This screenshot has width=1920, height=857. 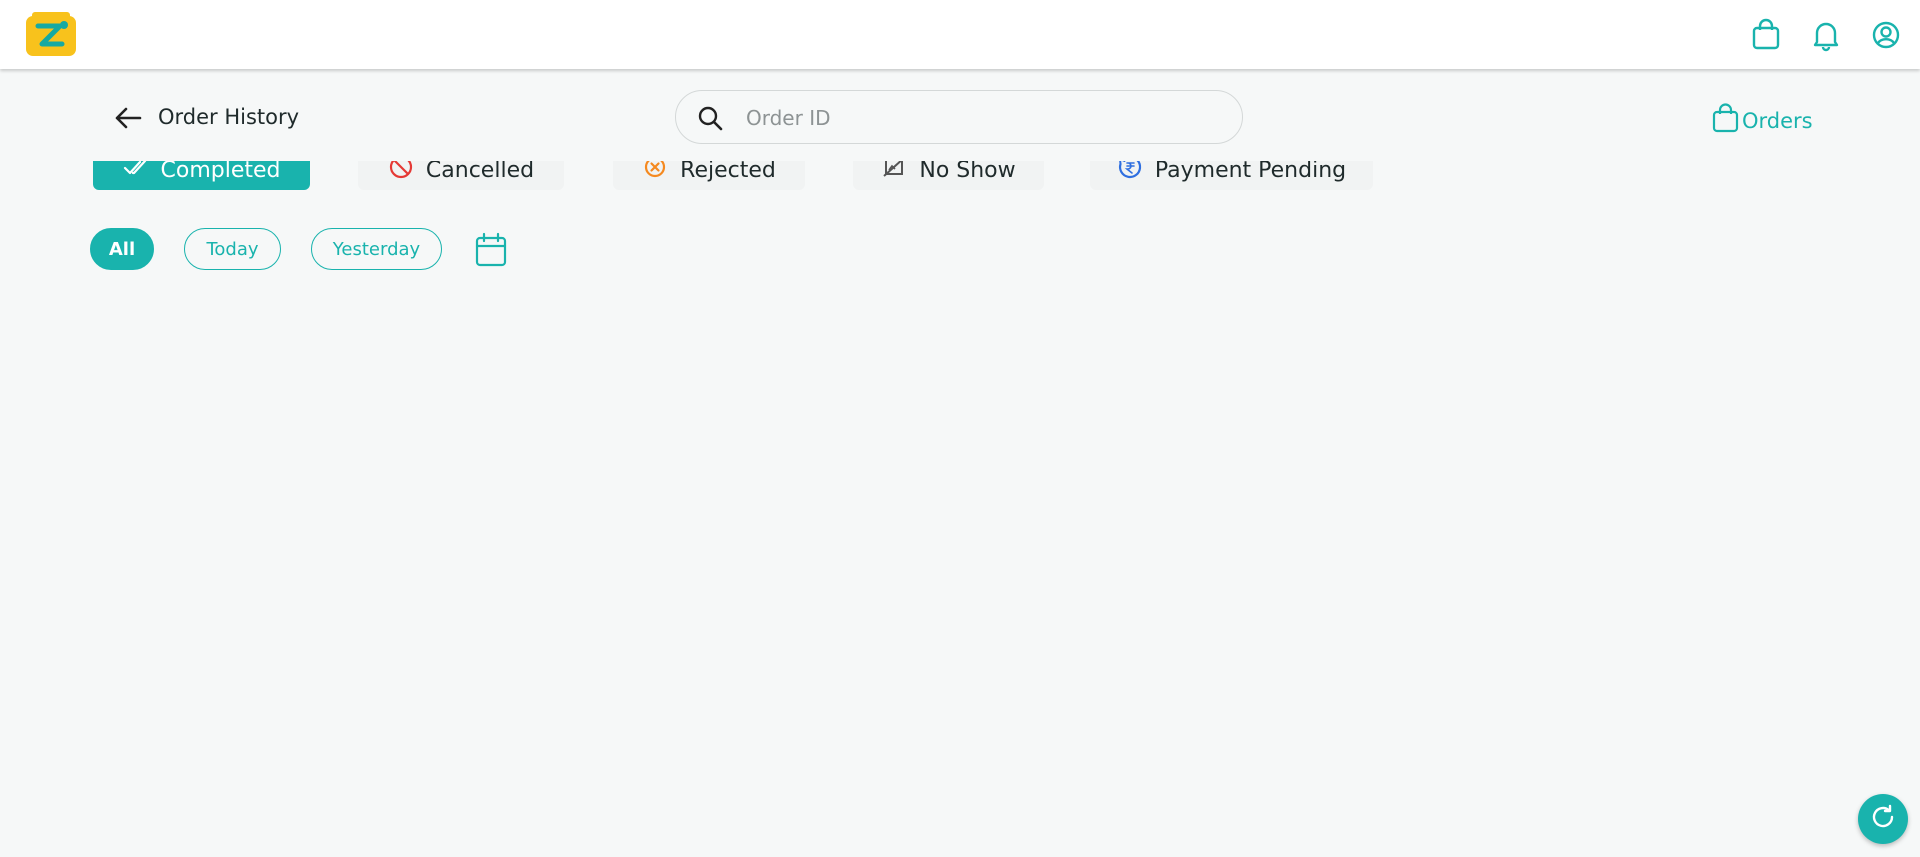 I want to click on refresh-button, so click(x=1883, y=819).